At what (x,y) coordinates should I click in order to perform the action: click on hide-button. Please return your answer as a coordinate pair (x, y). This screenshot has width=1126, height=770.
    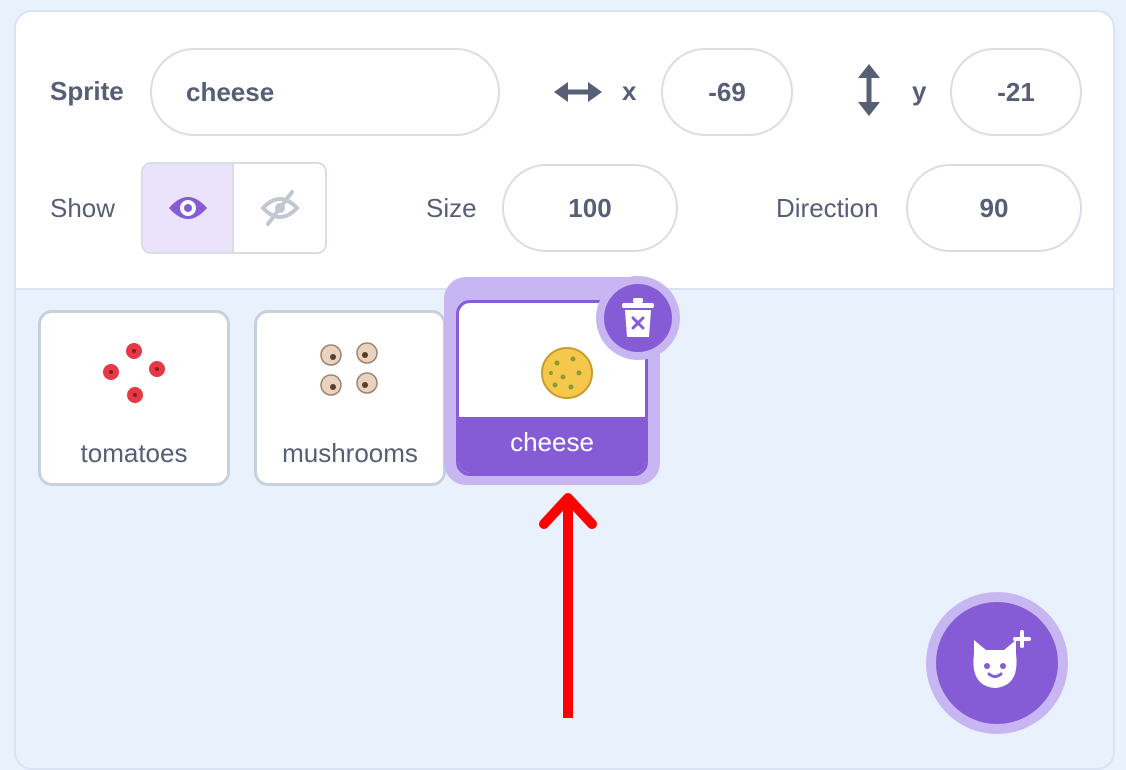
    Looking at the image, I should click on (279, 208).